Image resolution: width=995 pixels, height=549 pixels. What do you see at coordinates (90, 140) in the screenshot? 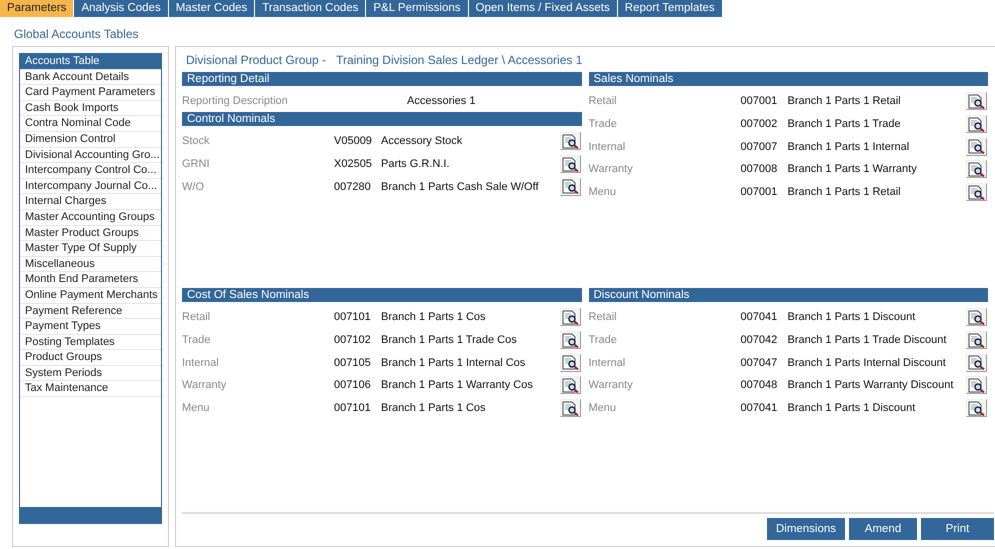
I see `list-item: Dimension Control` at bounding box center [90, 140].